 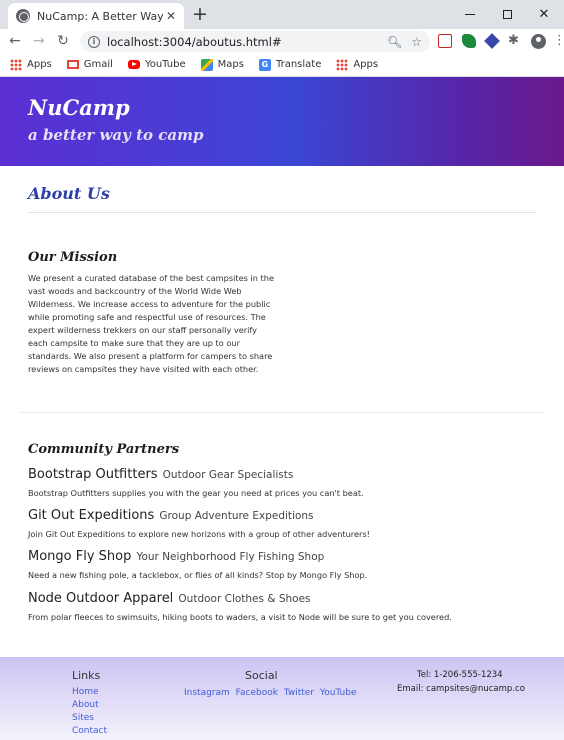 I want to click on partner-desc: Your Neighborhood Fly Fishing Shop, so click(x=230, y=557).